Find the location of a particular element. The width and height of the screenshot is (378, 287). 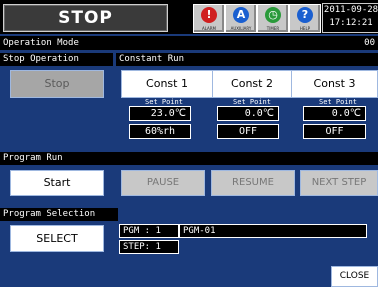

stop-operation-header: Stop Operation is located at coordinates (56, 59).